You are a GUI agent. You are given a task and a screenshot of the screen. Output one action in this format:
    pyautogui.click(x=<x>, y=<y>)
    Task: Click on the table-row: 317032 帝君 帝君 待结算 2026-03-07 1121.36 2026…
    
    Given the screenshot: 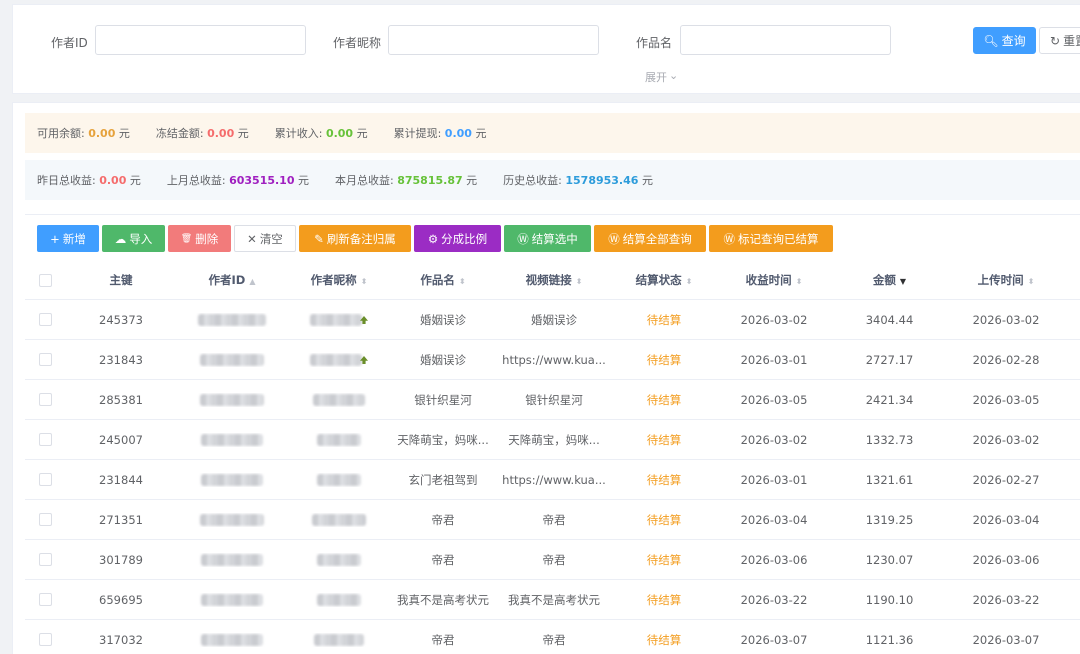 What is the action you would take?
    pyautogui.click(x=552, y=637)
    